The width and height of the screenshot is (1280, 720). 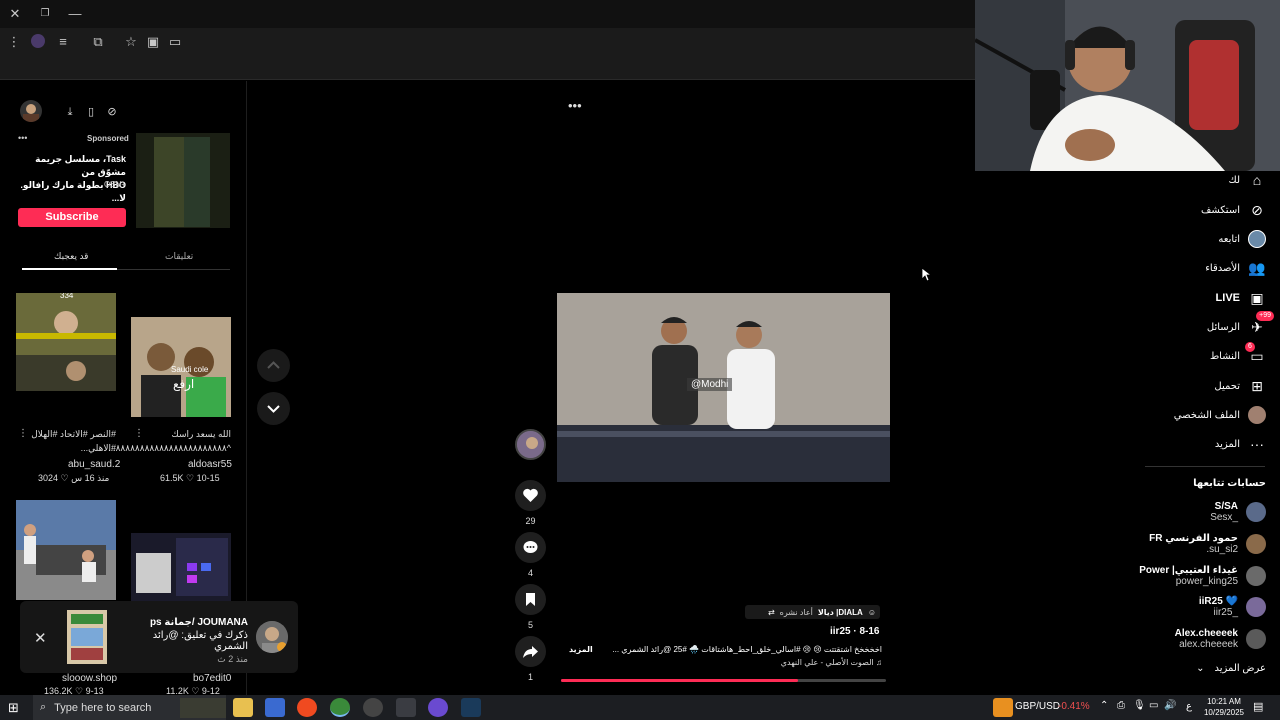 I want to click on ad-more-icon: •••, so click(x=22, y=138).